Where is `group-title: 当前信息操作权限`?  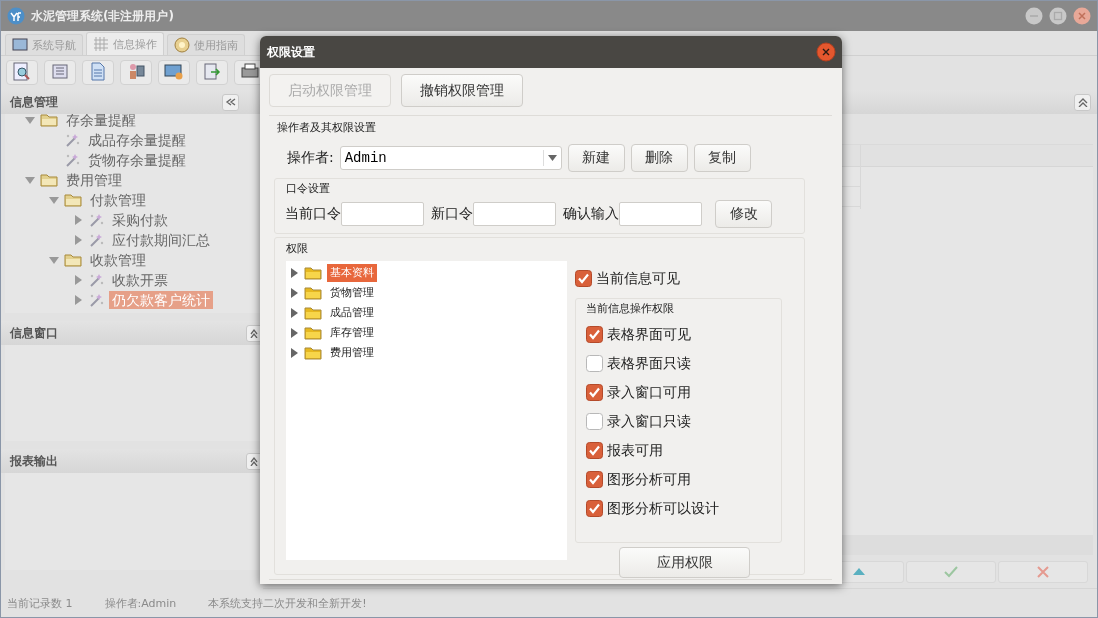 group-title: 当前信息操作权限 is located at coordinates (630, 308).